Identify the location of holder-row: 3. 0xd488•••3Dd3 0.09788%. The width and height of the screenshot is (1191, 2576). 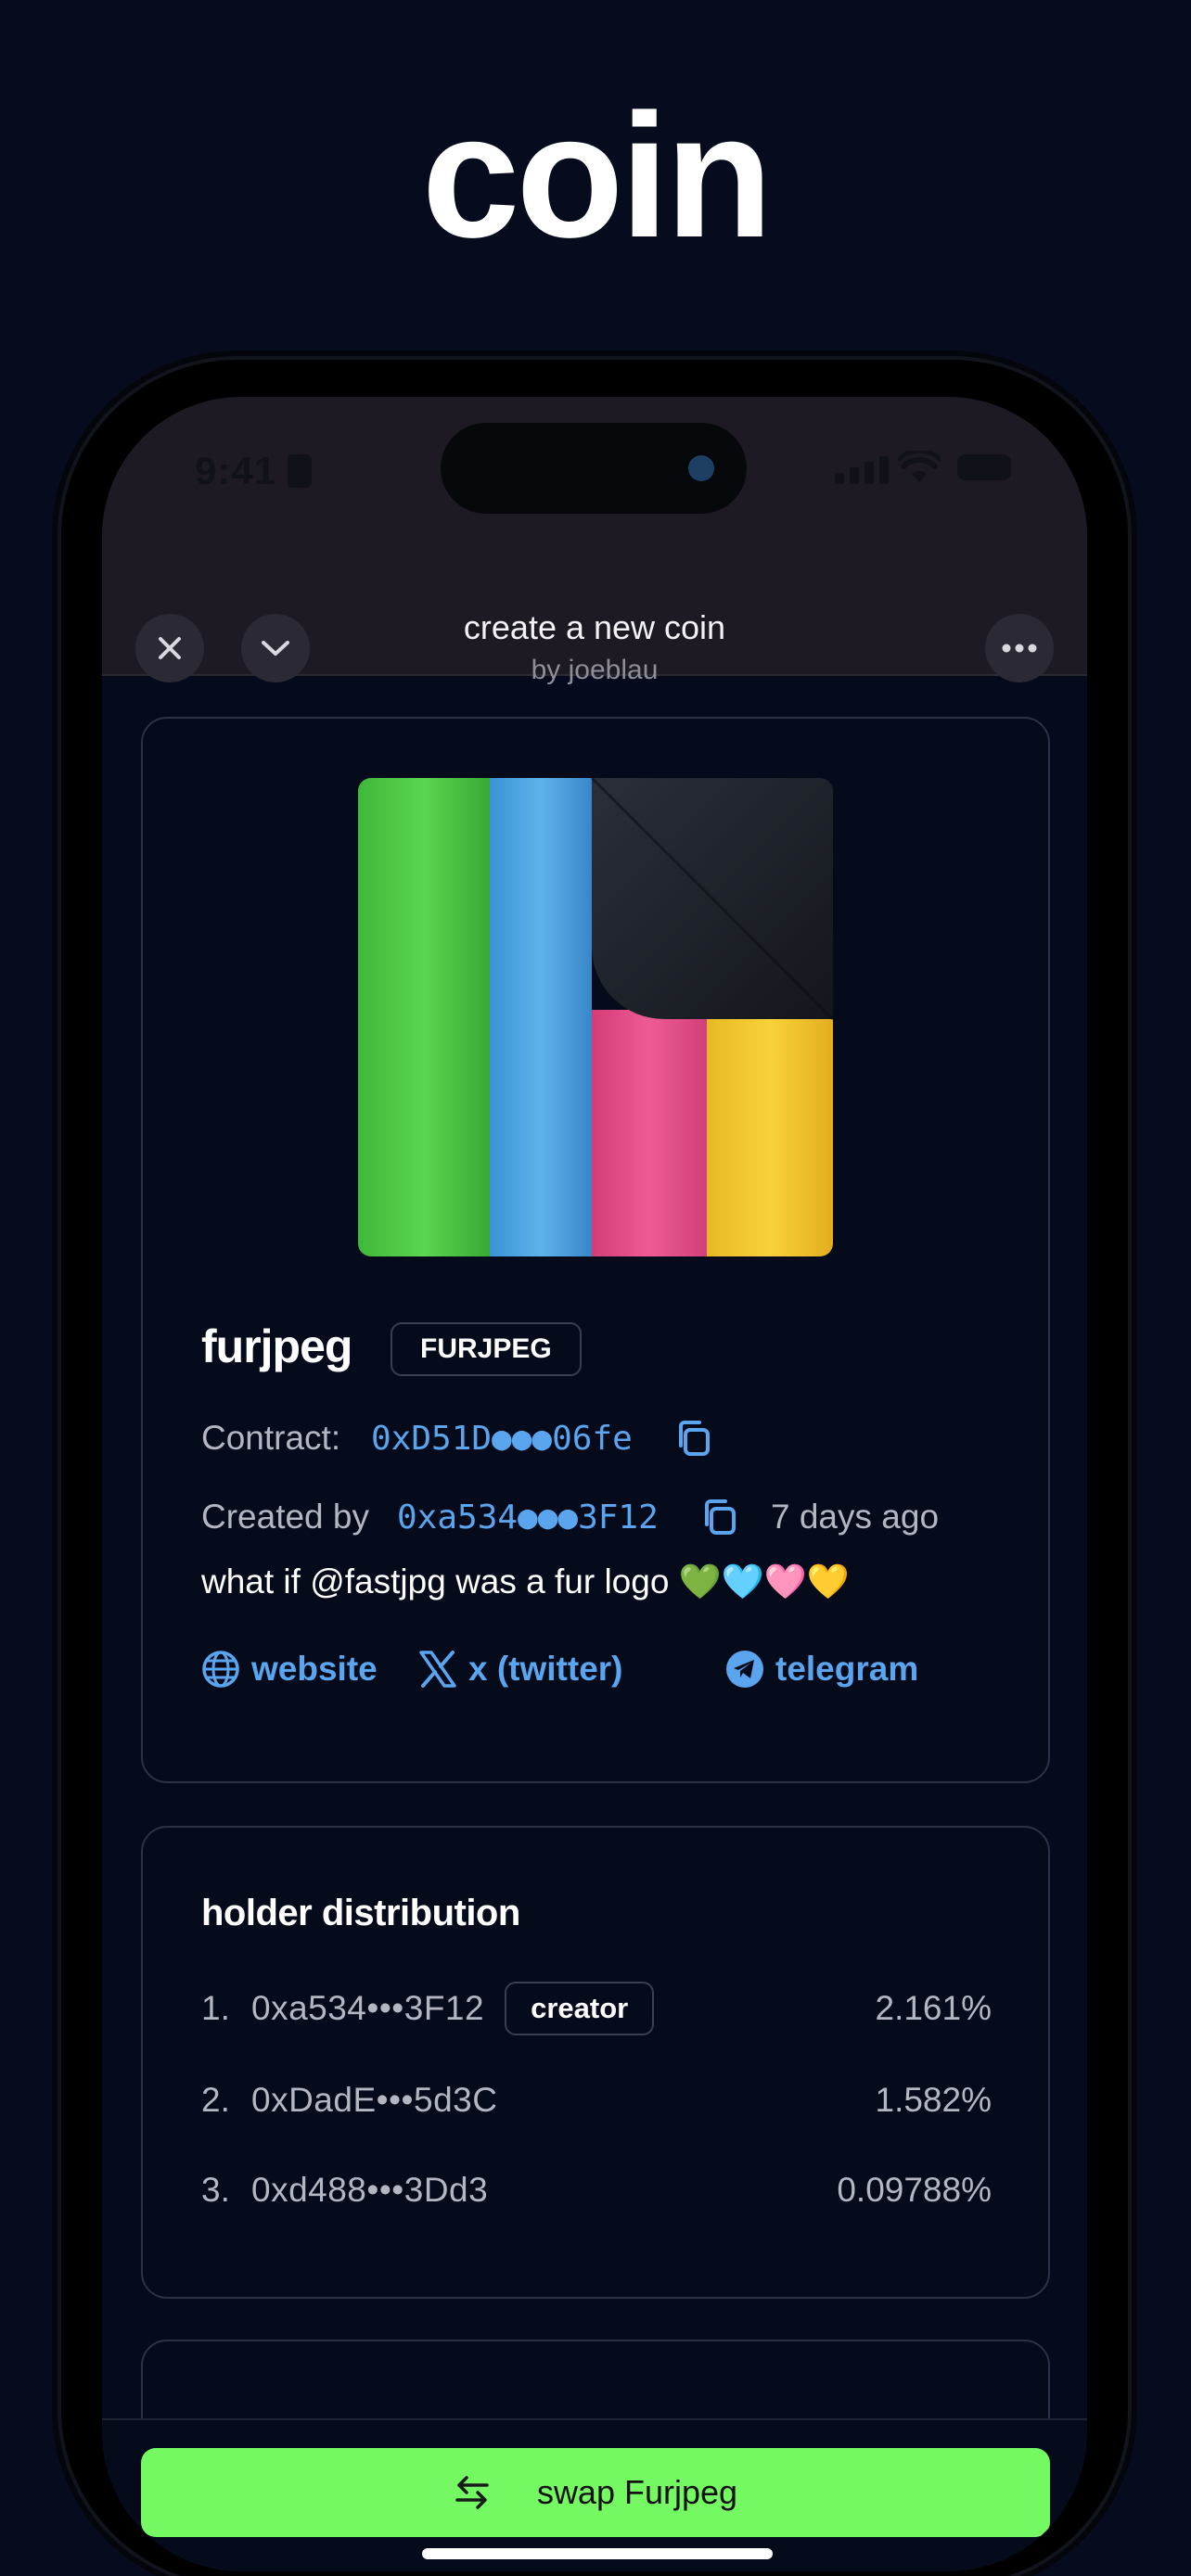
(597, 2190).